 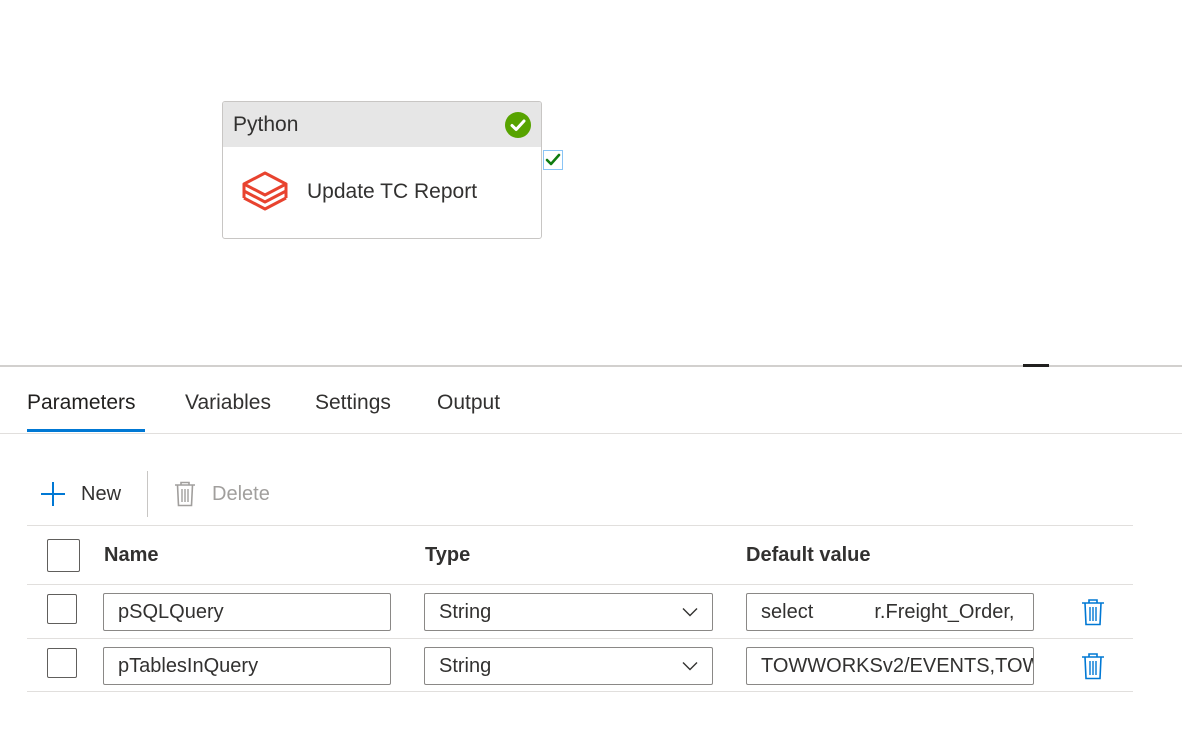 What do you see at coordinates (74, 494) in the screenshot?
I see `new-parameter-button: New` at bounding box center [74, 494].